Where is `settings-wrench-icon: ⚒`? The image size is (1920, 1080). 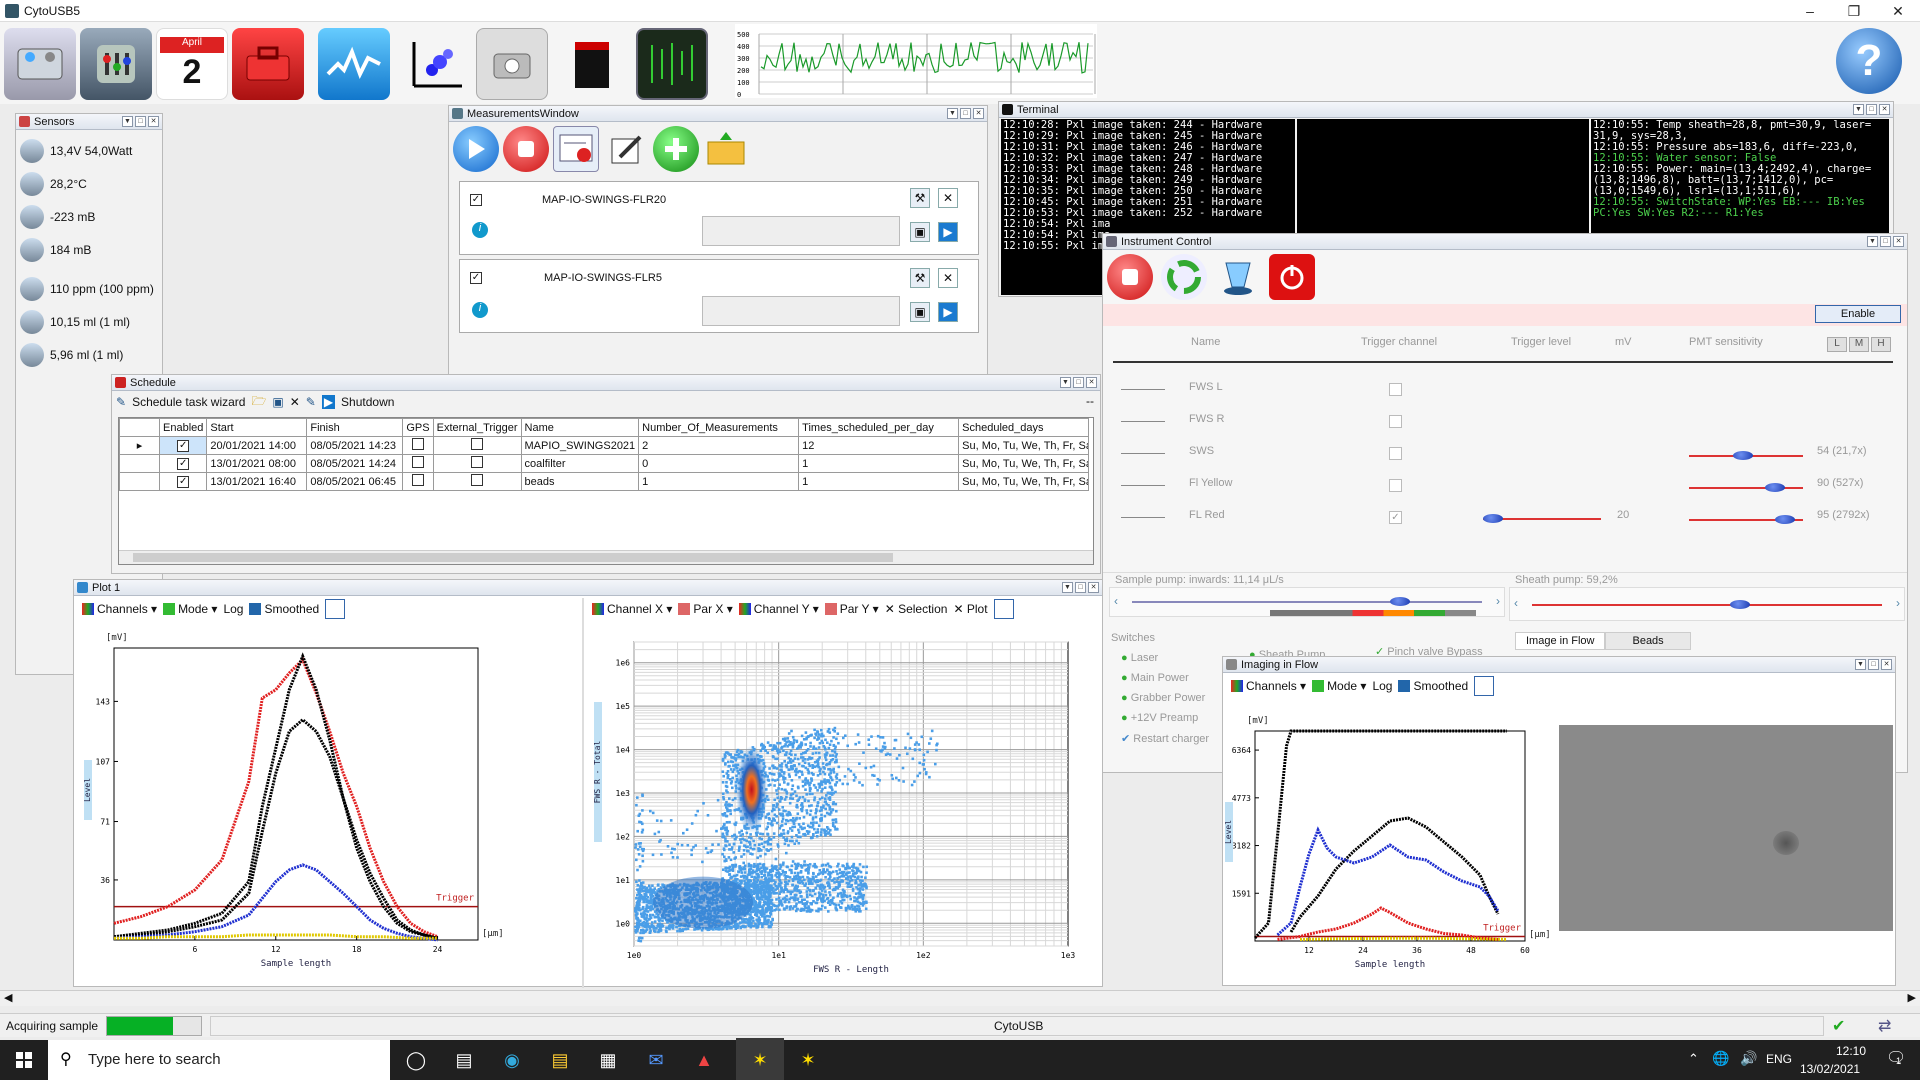 settings-wrench-icon: ⚒ is located at coordinates (920, 278).